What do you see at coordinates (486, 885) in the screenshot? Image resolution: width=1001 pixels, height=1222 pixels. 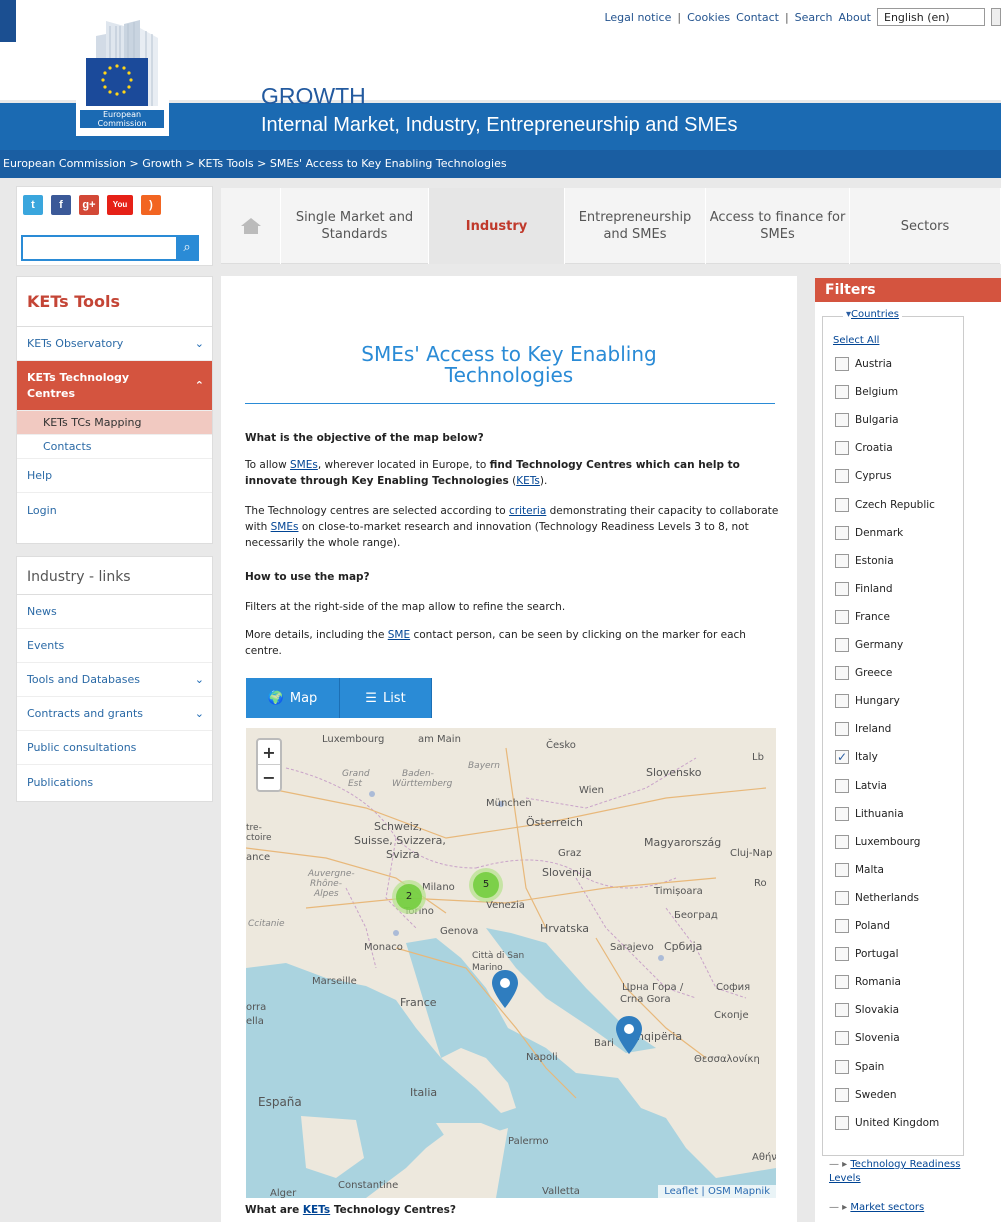 I see `cluster-marker: 5` at bounding box center [486, 885].